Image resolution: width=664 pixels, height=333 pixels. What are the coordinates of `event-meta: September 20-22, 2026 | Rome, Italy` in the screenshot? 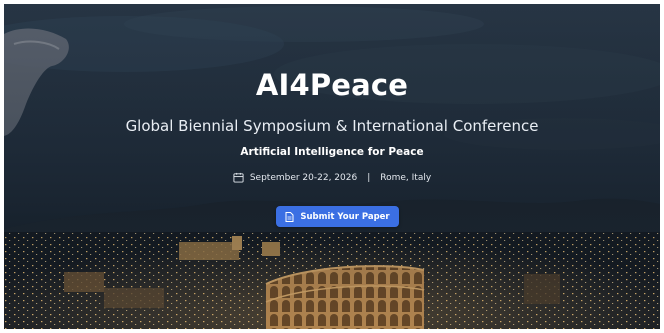 It's located at (332, 177).